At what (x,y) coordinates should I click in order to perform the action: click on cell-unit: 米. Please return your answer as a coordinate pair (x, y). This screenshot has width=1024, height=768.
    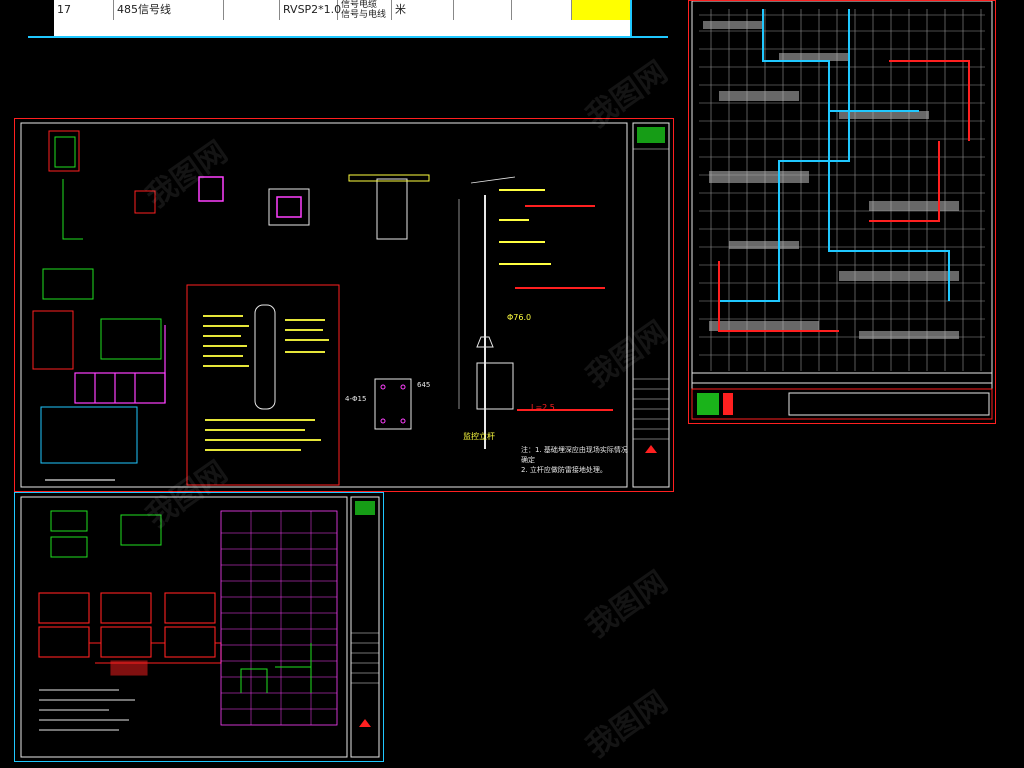
    Looking at the image, I should click on (423, 10).